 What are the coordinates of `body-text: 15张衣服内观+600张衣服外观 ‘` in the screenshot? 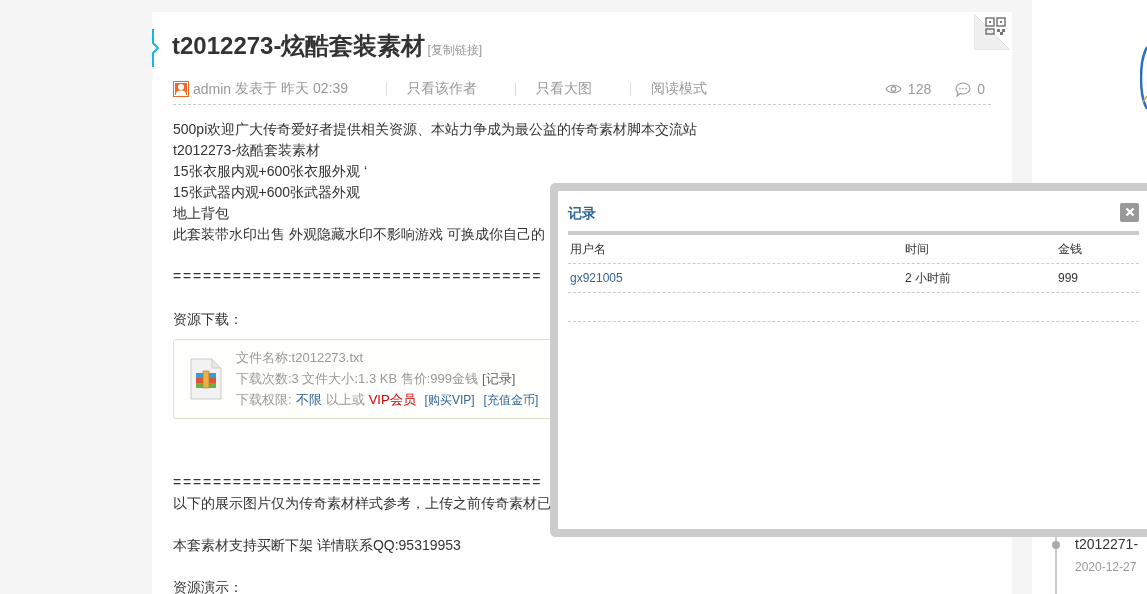 It's located at (270, 171).